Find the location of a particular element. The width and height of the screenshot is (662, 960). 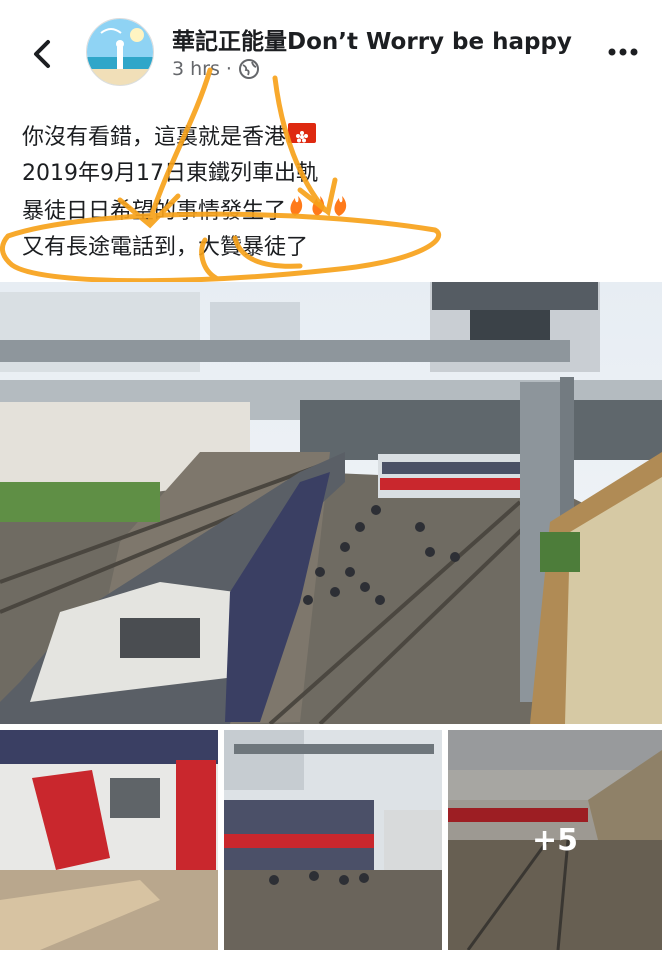

post-header: 華記正能量Don’t Worry be happy 3 hrs · is located at coordinates (331, 50).